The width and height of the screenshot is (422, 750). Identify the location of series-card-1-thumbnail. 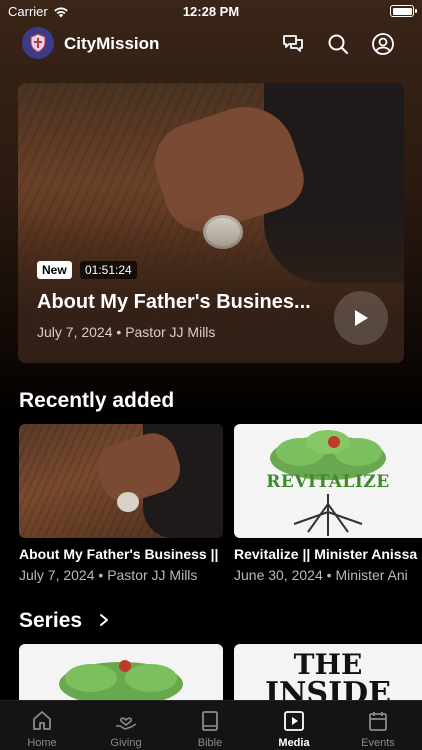
(121, 672).